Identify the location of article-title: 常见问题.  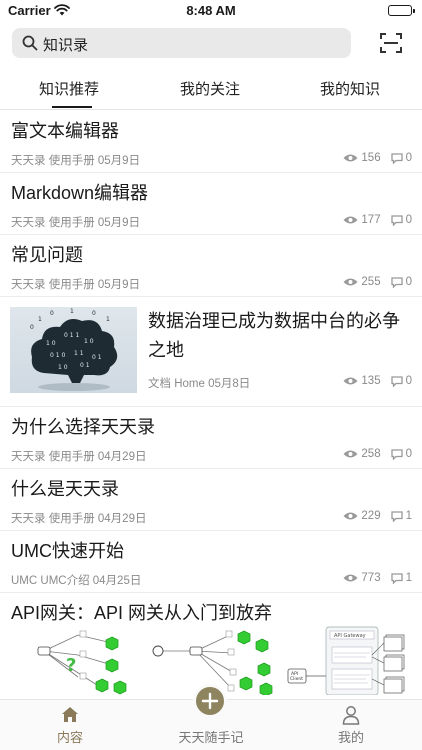
(47, 255).